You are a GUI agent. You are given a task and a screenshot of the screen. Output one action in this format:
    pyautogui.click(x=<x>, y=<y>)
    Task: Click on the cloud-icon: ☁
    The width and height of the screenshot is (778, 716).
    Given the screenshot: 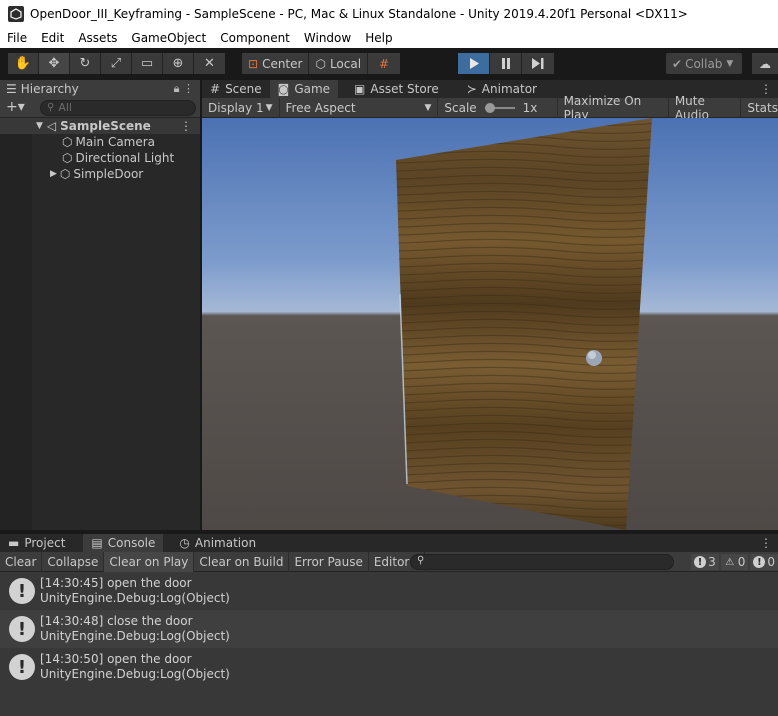 What is the action you would take?
    pyautogui.click(x=765, y=63)
    